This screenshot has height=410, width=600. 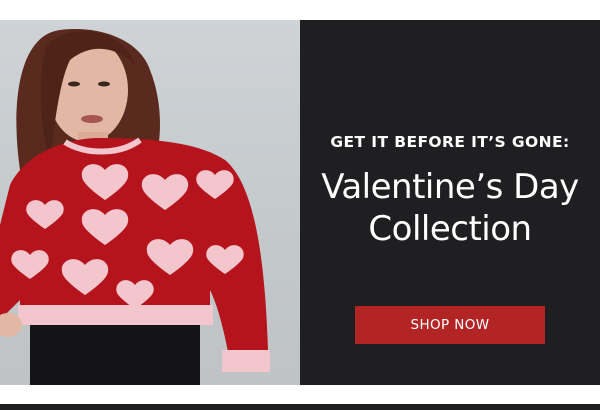 I want to click on headline-line-1: Valentine’s Day, so click(x=450, y=187).